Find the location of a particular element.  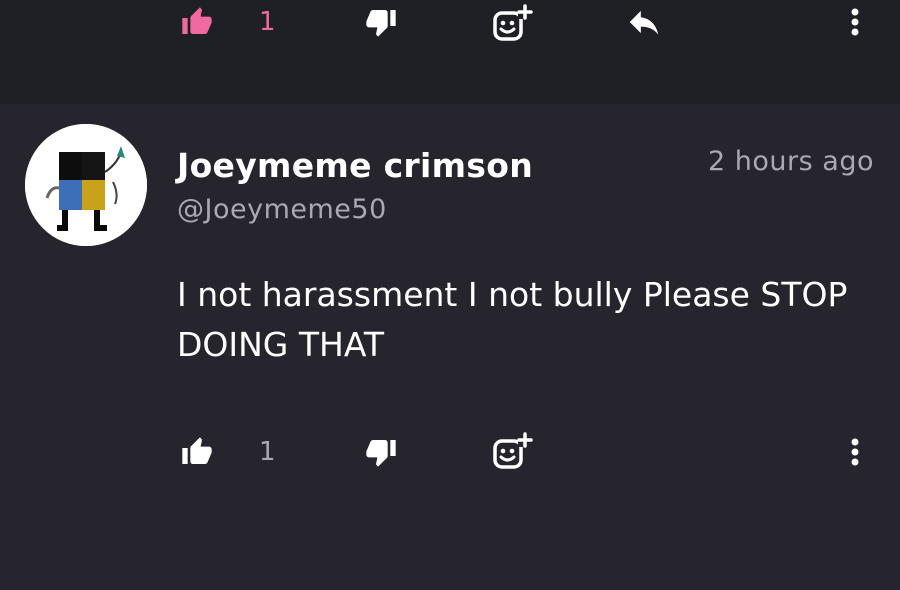

author-handle: @Joeymeme50 is located at coordinates (282, 209).